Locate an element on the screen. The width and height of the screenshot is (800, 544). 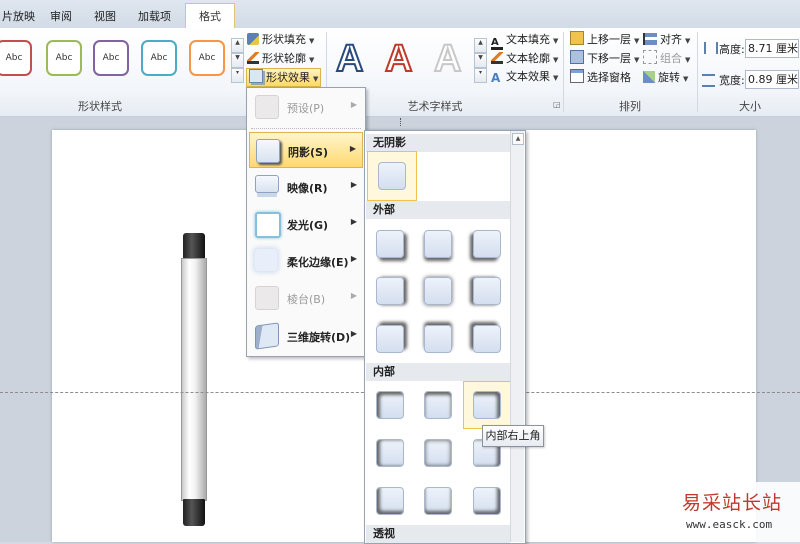
gallery-scrollbar: ▲ is located at coordinates (517, 336).